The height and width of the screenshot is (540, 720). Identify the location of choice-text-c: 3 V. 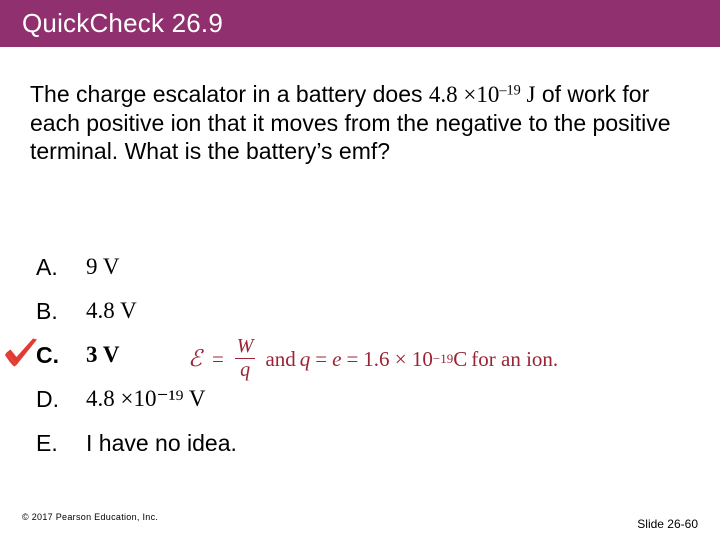
(103, 354).